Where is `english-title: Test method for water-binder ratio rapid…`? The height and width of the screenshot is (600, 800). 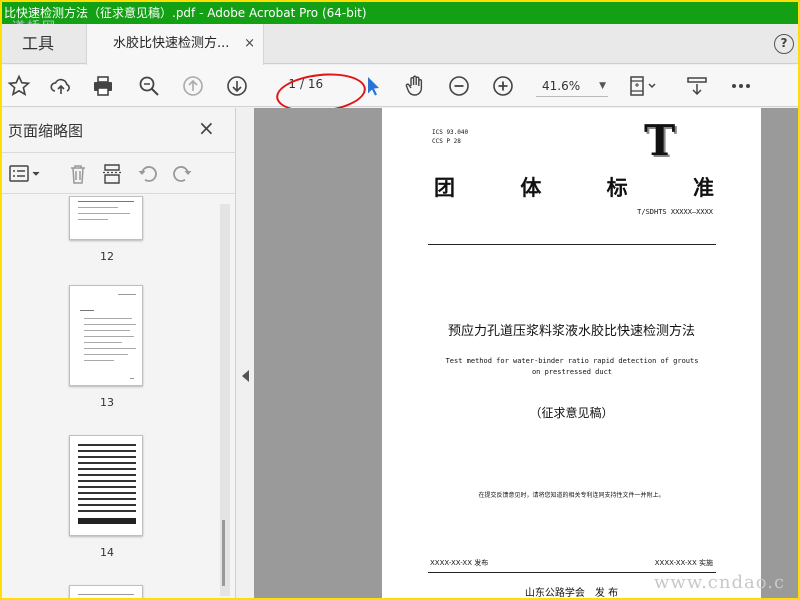
english-title: Test method for water-binder ratio rapid… is located at coordinates (572, 366).